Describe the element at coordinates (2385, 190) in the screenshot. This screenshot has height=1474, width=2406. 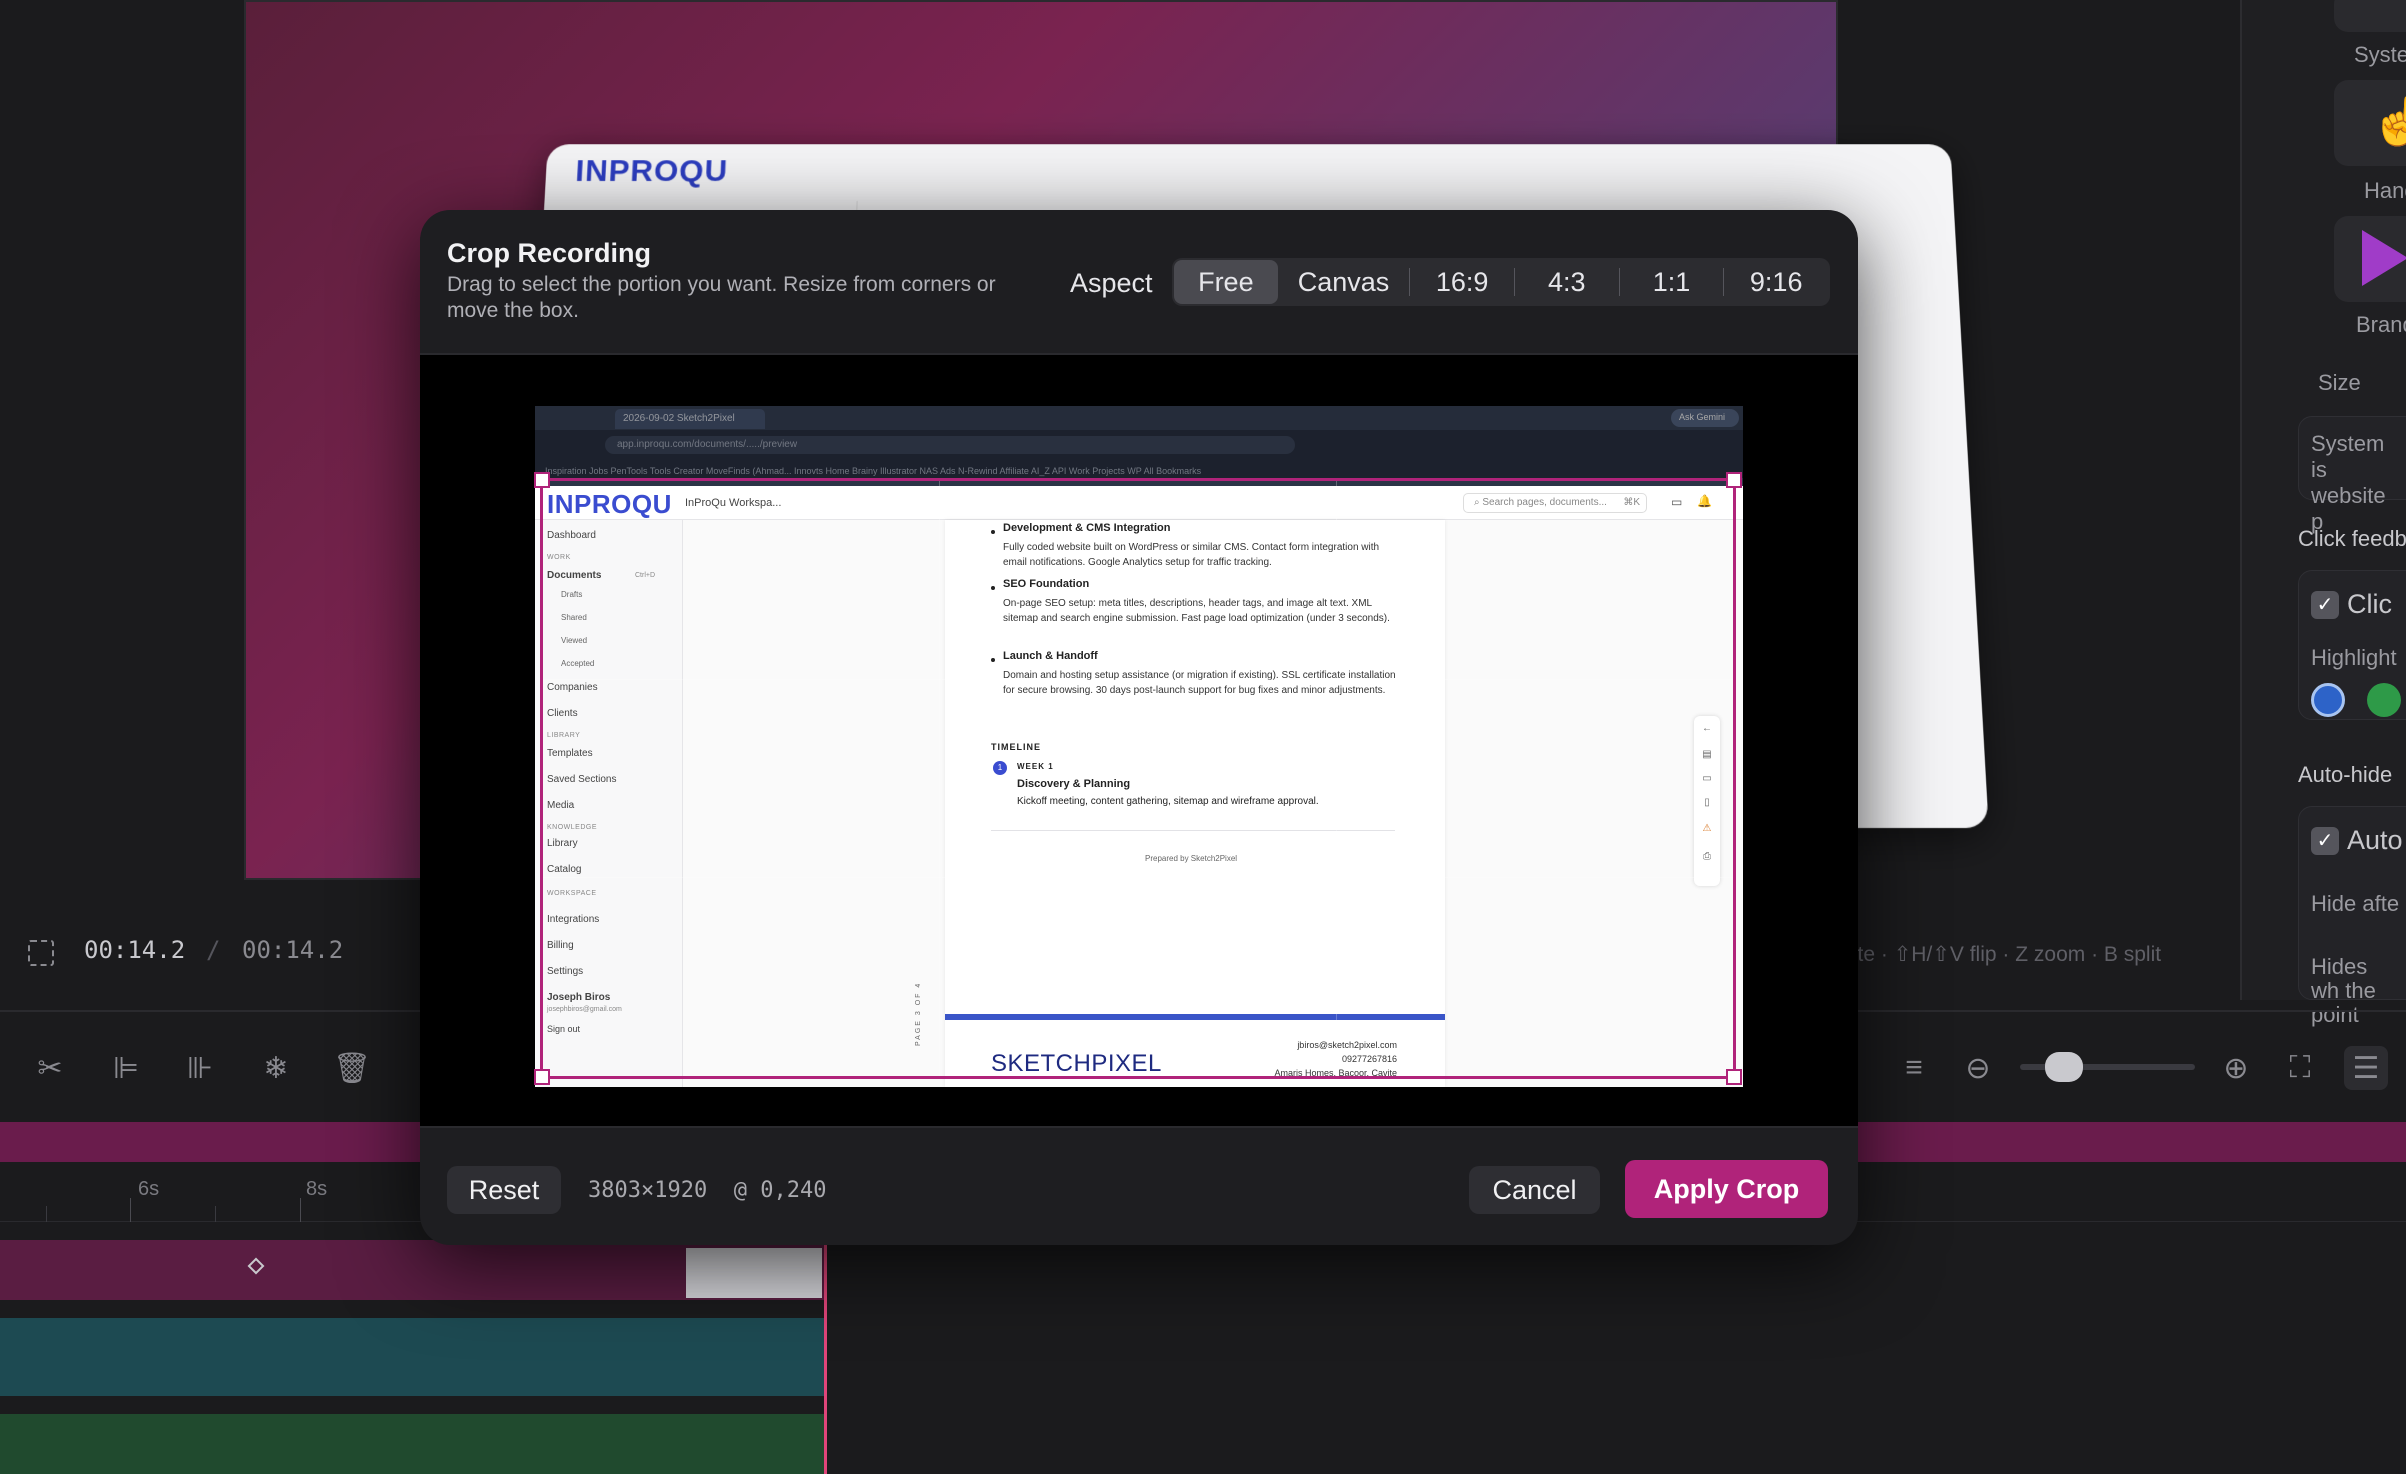
I see `hand-cursor-label: Hand` at that location.